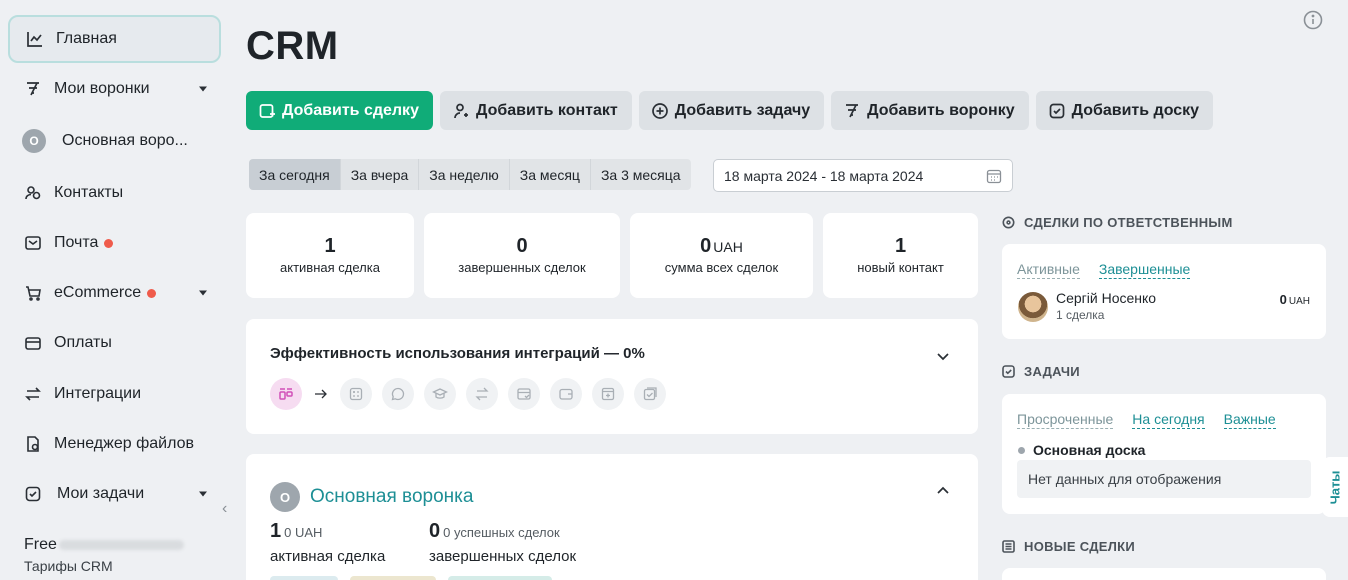 The width and height of the screenshot is (1348, 580). I want to click on contacts-icon, so click(33, 193).